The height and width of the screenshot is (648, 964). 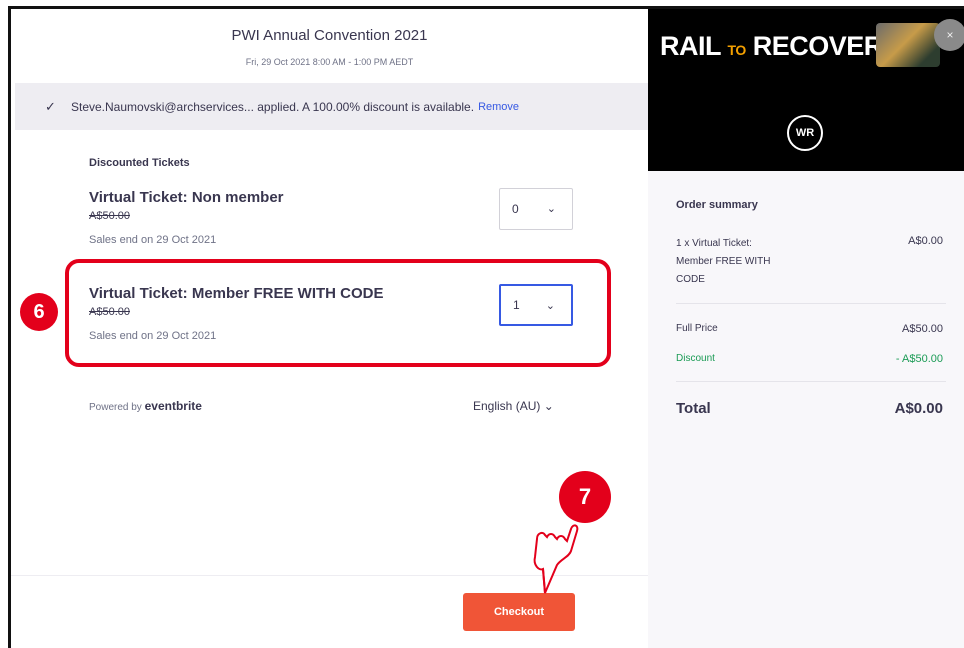 I want to click on step-badge-7: 7, so click(x=585, y=497).